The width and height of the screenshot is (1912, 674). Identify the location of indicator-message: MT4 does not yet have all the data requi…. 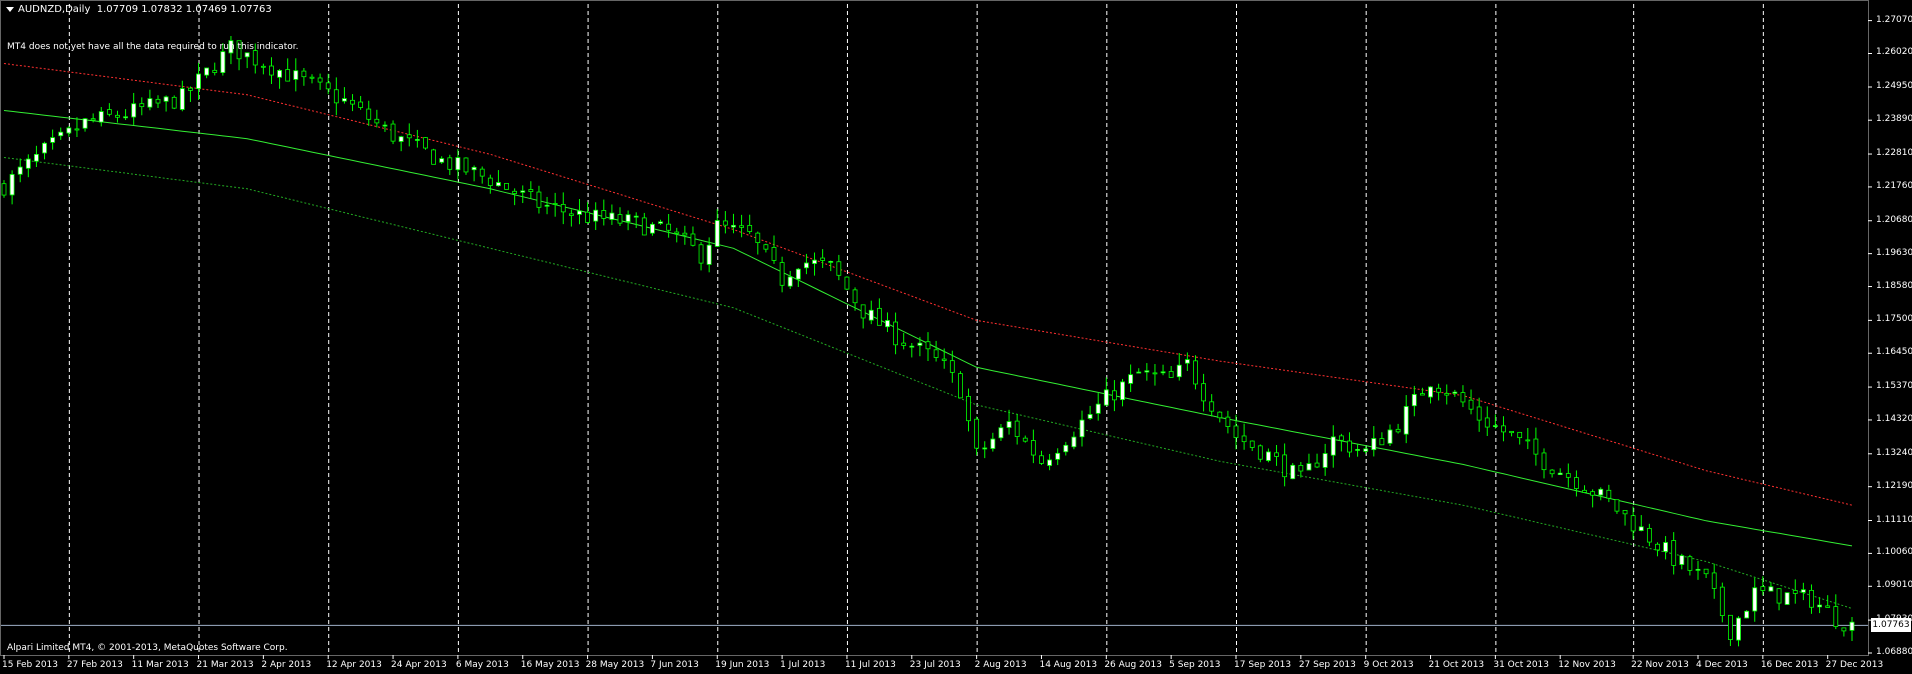
(153, 47).